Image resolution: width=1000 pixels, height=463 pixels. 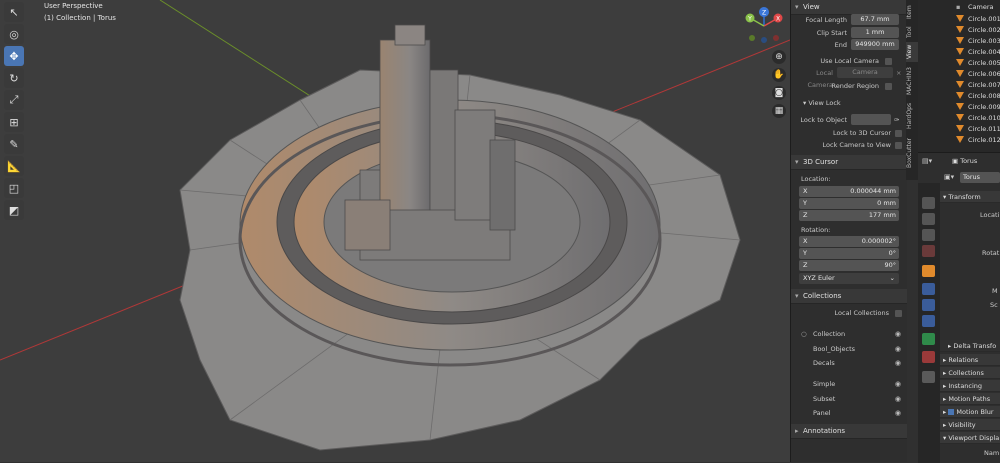 What do you see at coordinates (849, 334) in the screenshot?
I see `collection-row: ○ Collection ◉` at bounding box center [849, 334].